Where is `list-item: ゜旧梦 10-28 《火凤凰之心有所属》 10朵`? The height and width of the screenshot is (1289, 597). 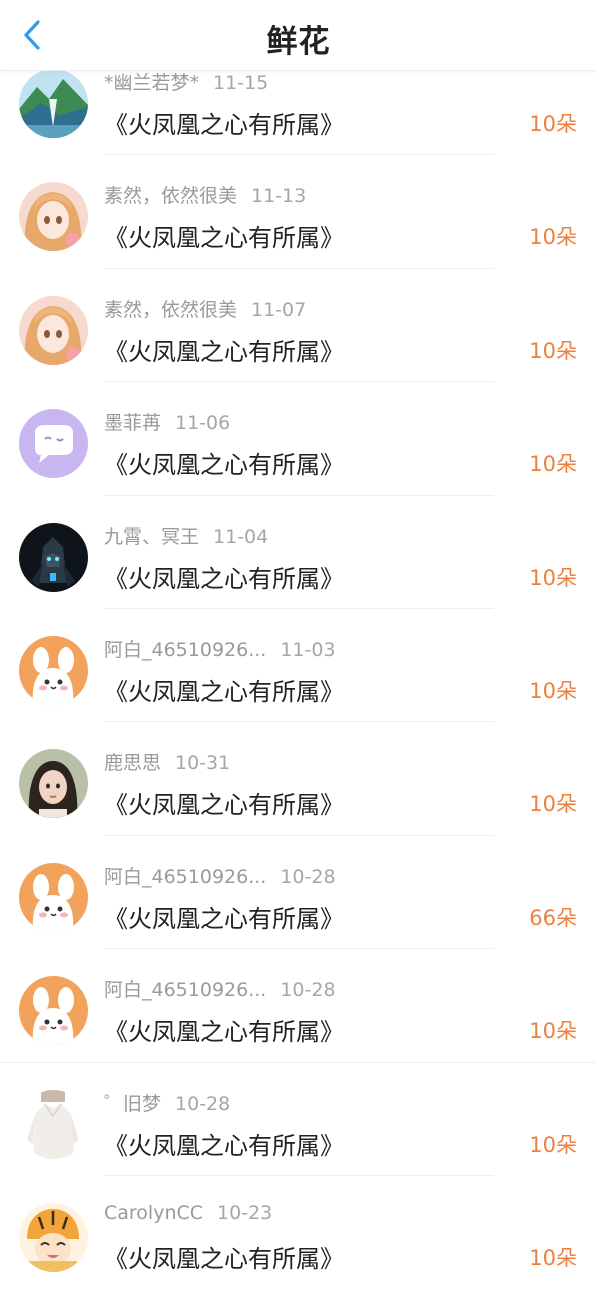
list-item: ゜旧梦 10-28 《火凤凰之心有所属》 10朵 is located at coordinates (298, 1119).